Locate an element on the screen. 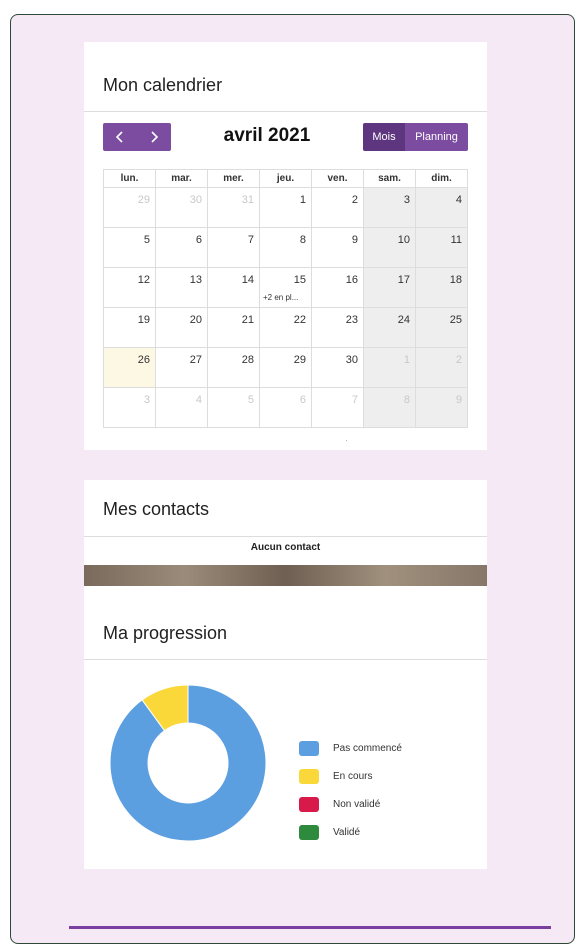 The height and width of the screenshot is (944, 579). day-number: 23 is located at coordinates (351, 320).